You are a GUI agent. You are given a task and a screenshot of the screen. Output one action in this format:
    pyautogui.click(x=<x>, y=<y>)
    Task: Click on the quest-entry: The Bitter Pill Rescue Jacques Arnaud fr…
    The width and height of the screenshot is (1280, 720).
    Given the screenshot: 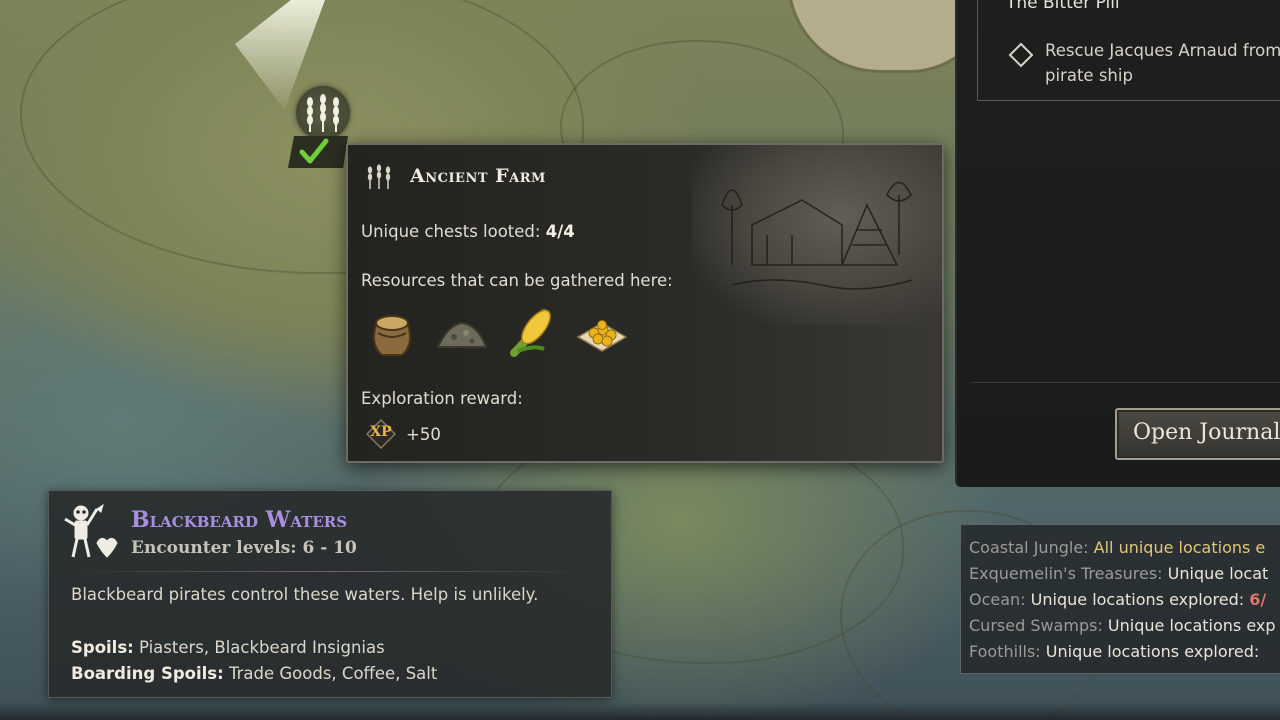 What is the action you would take?
    pyautogui.click(x=1128, y=50)
    